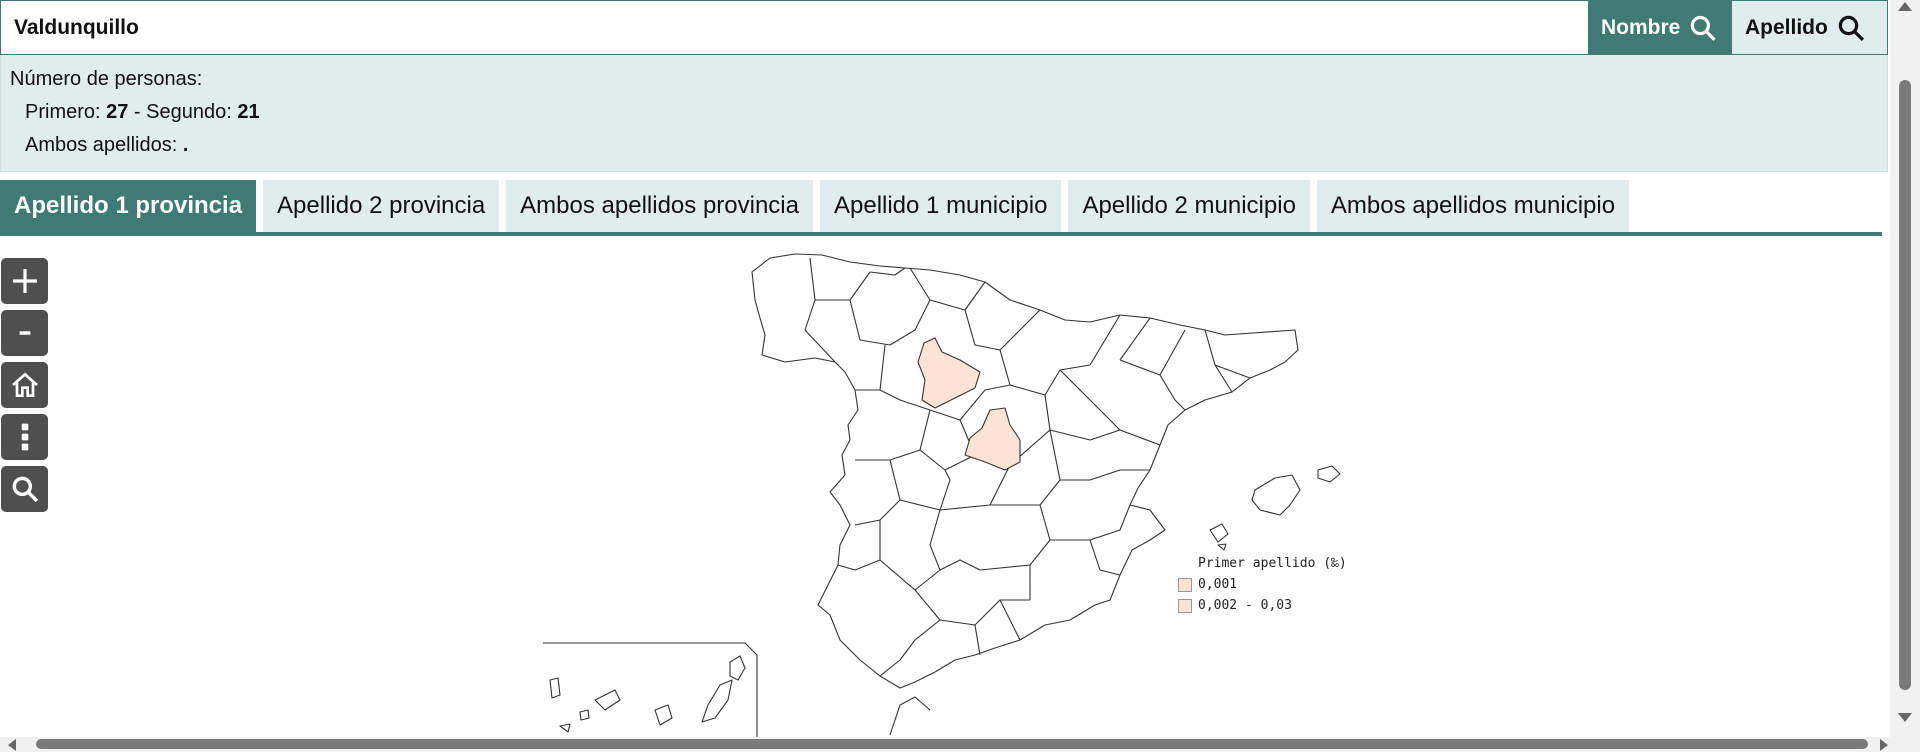 The width and height of the screenshot is (1920, 752). I want to click on legend-item: 0,001, so click(1262, 584).